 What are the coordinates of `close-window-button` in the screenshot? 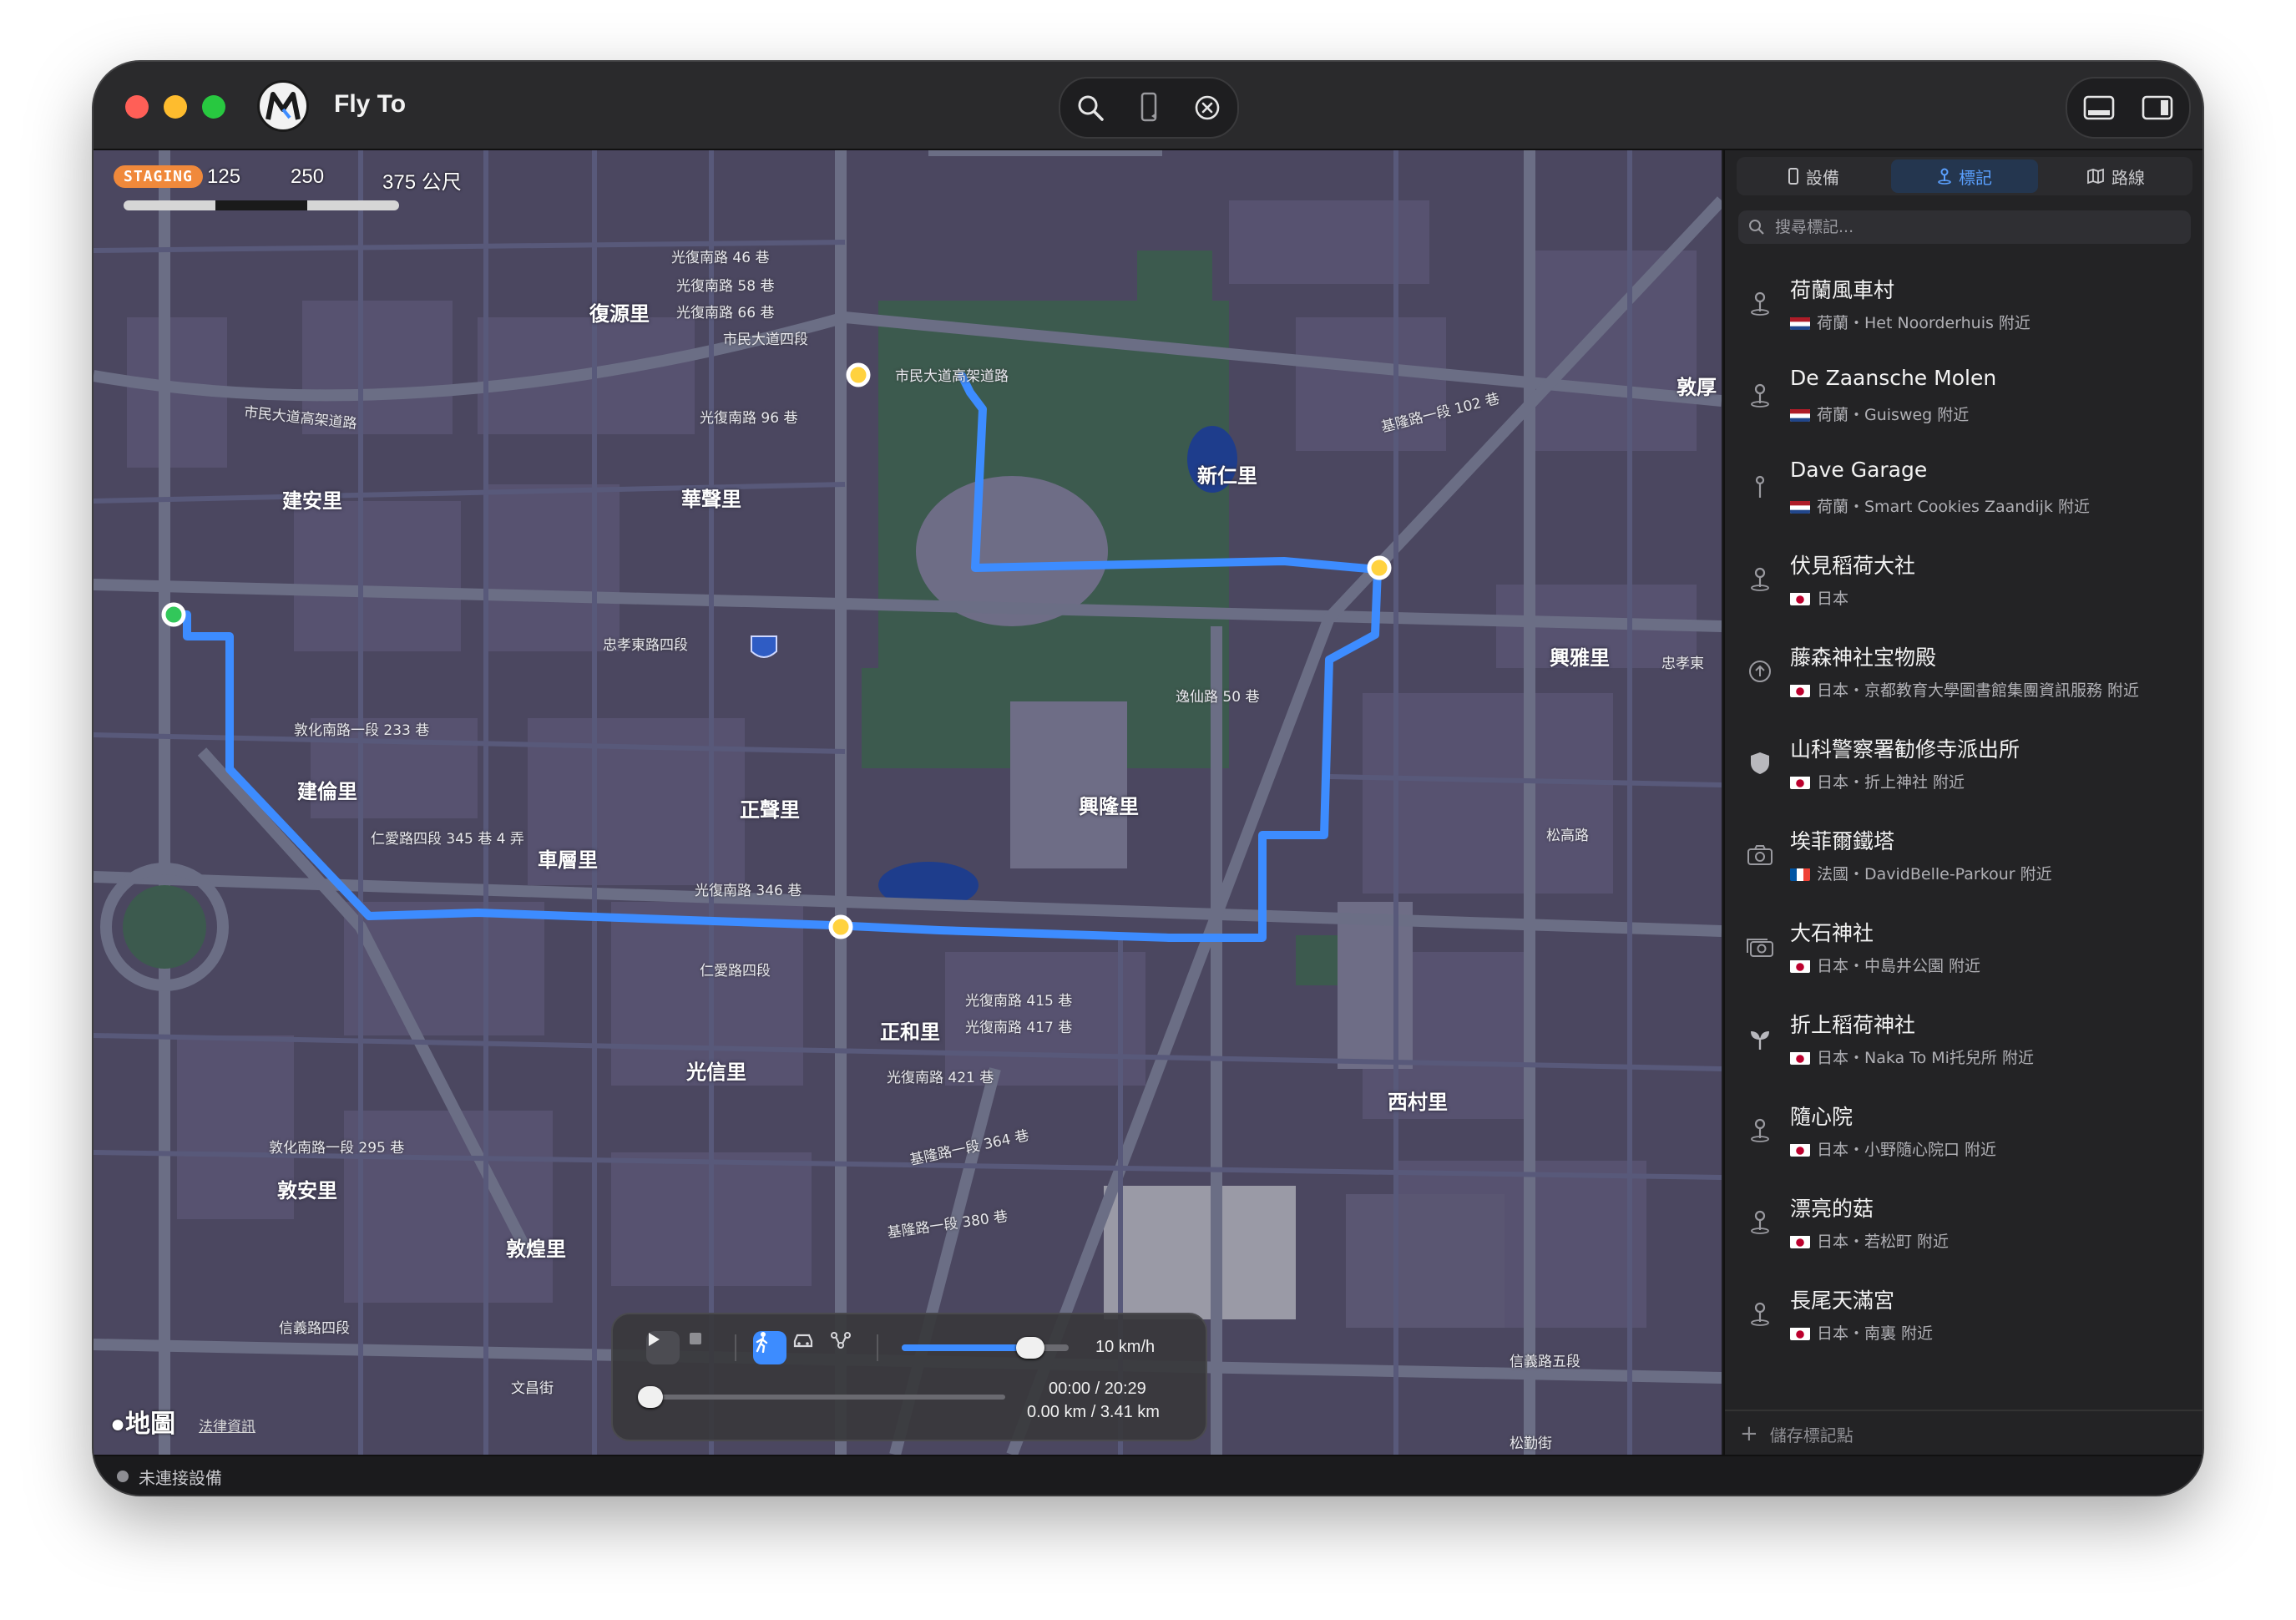 It's located at (137, 107).